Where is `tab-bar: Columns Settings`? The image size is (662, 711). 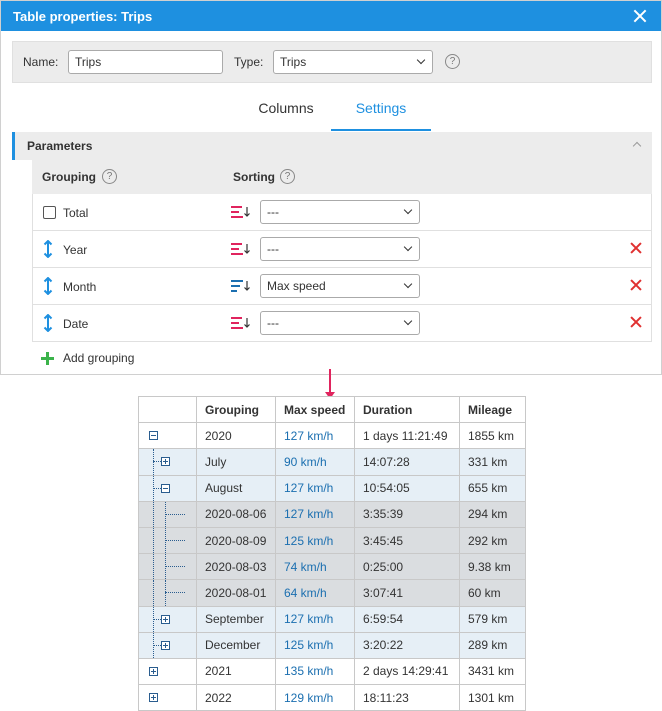 tab-bar: Columns Settings is located at coordinates (331, 111).